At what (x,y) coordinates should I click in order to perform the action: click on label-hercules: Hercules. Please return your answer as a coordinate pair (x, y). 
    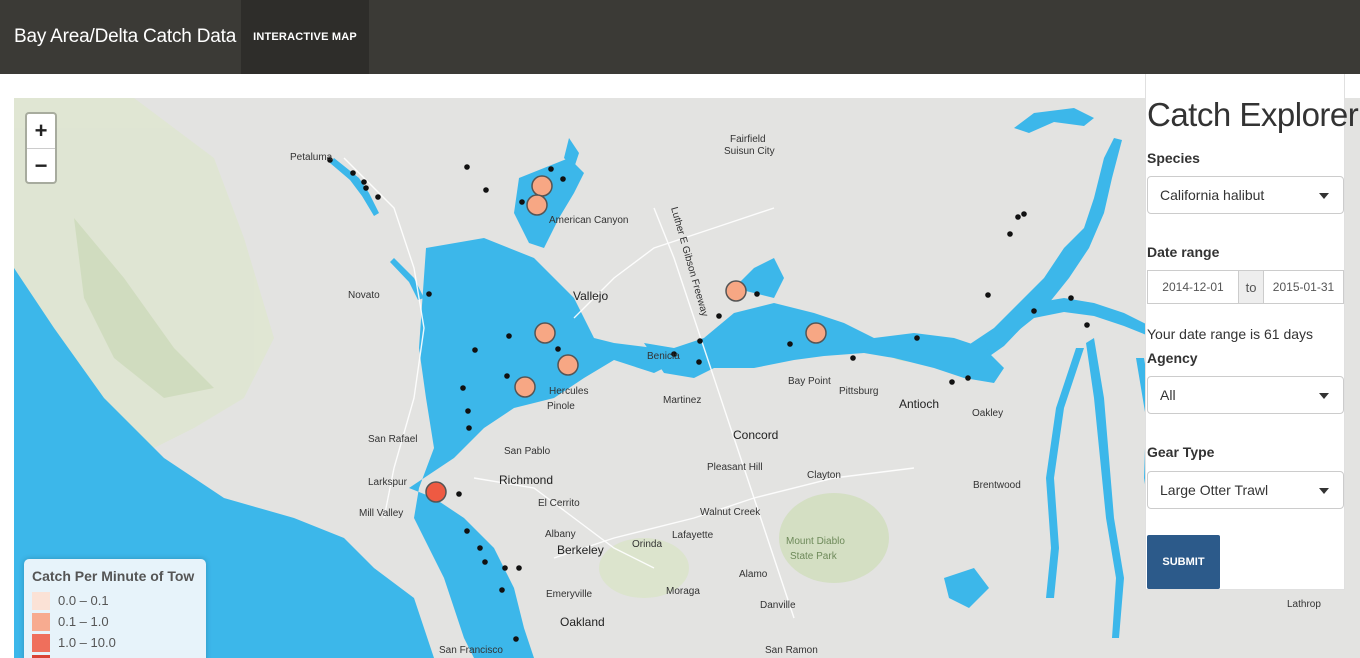
    Looking at the image, I should click on (568, 391).